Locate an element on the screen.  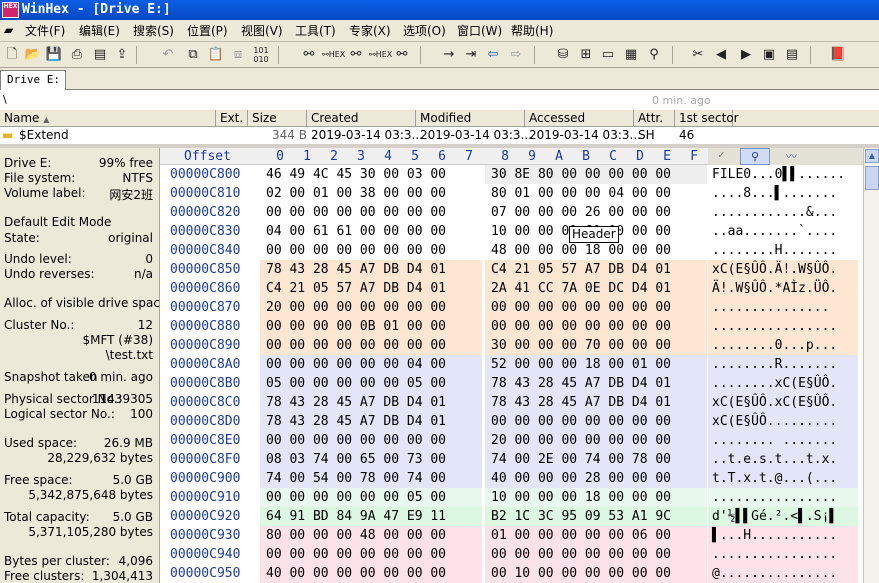
drive-menu-icon: ▰ is located at coordinates (8, 30).